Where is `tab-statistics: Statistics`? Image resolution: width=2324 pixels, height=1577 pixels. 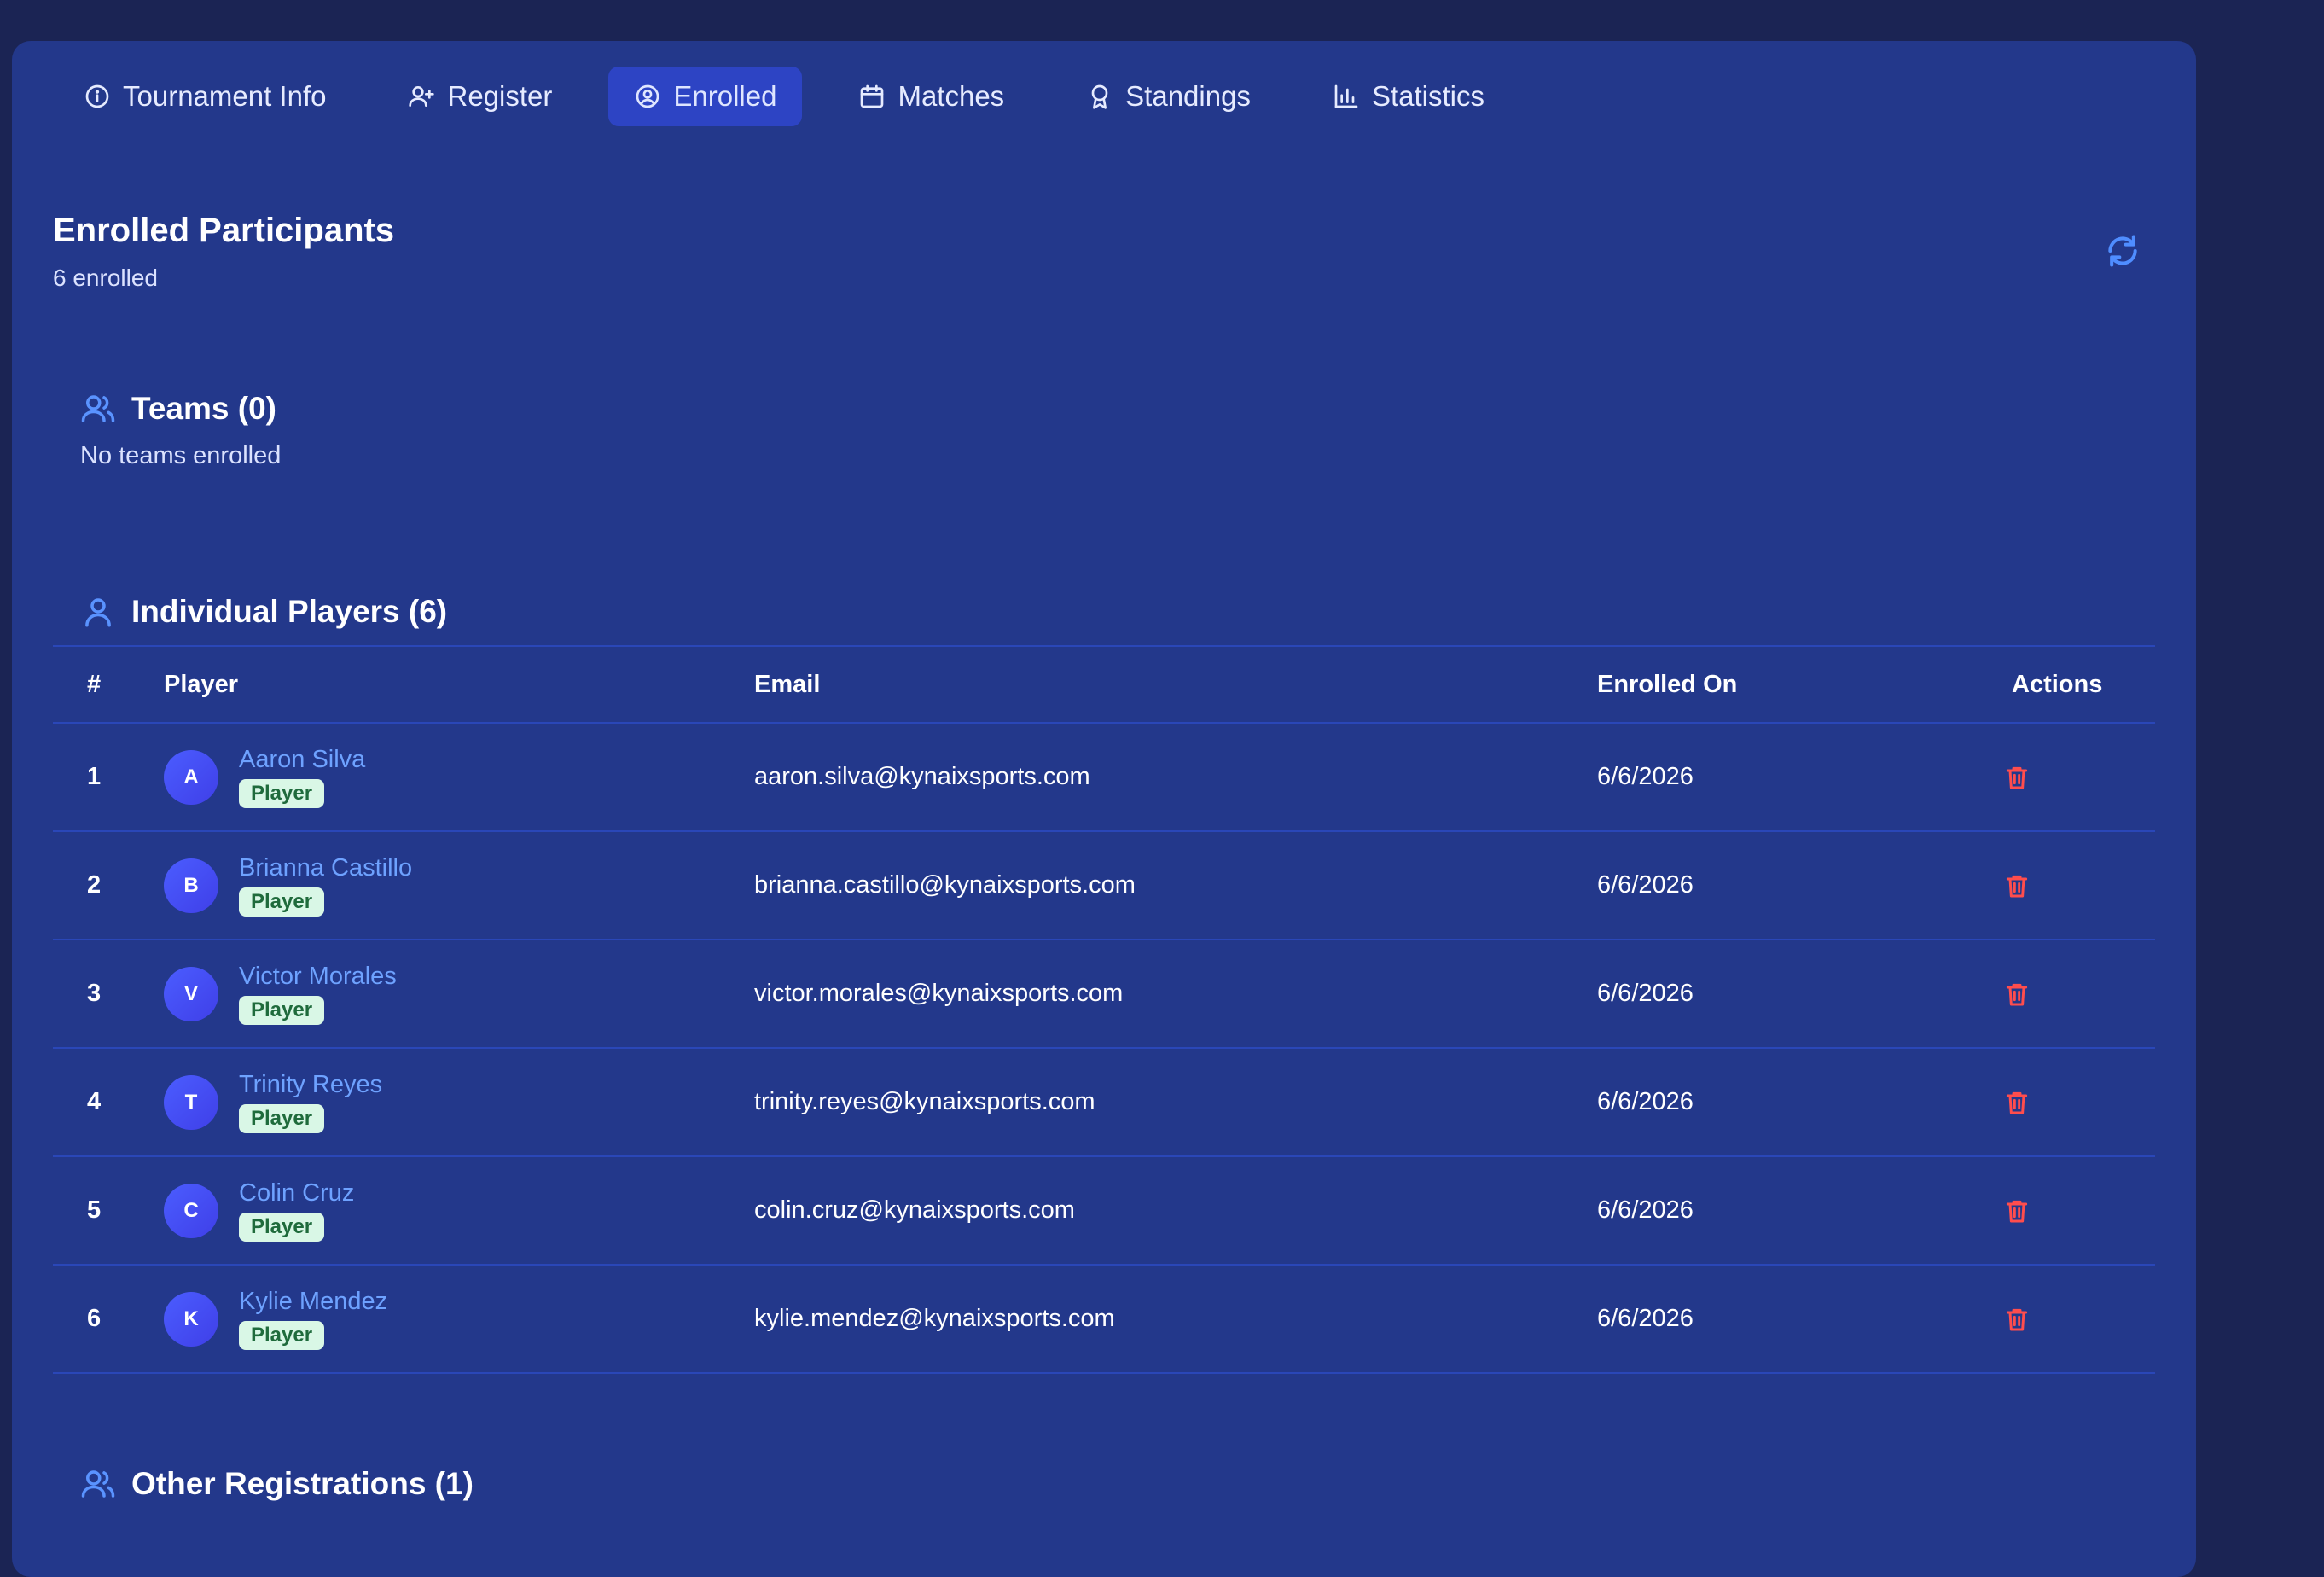 tab-statistics: Statistics is located at coordinates (1408, 96).